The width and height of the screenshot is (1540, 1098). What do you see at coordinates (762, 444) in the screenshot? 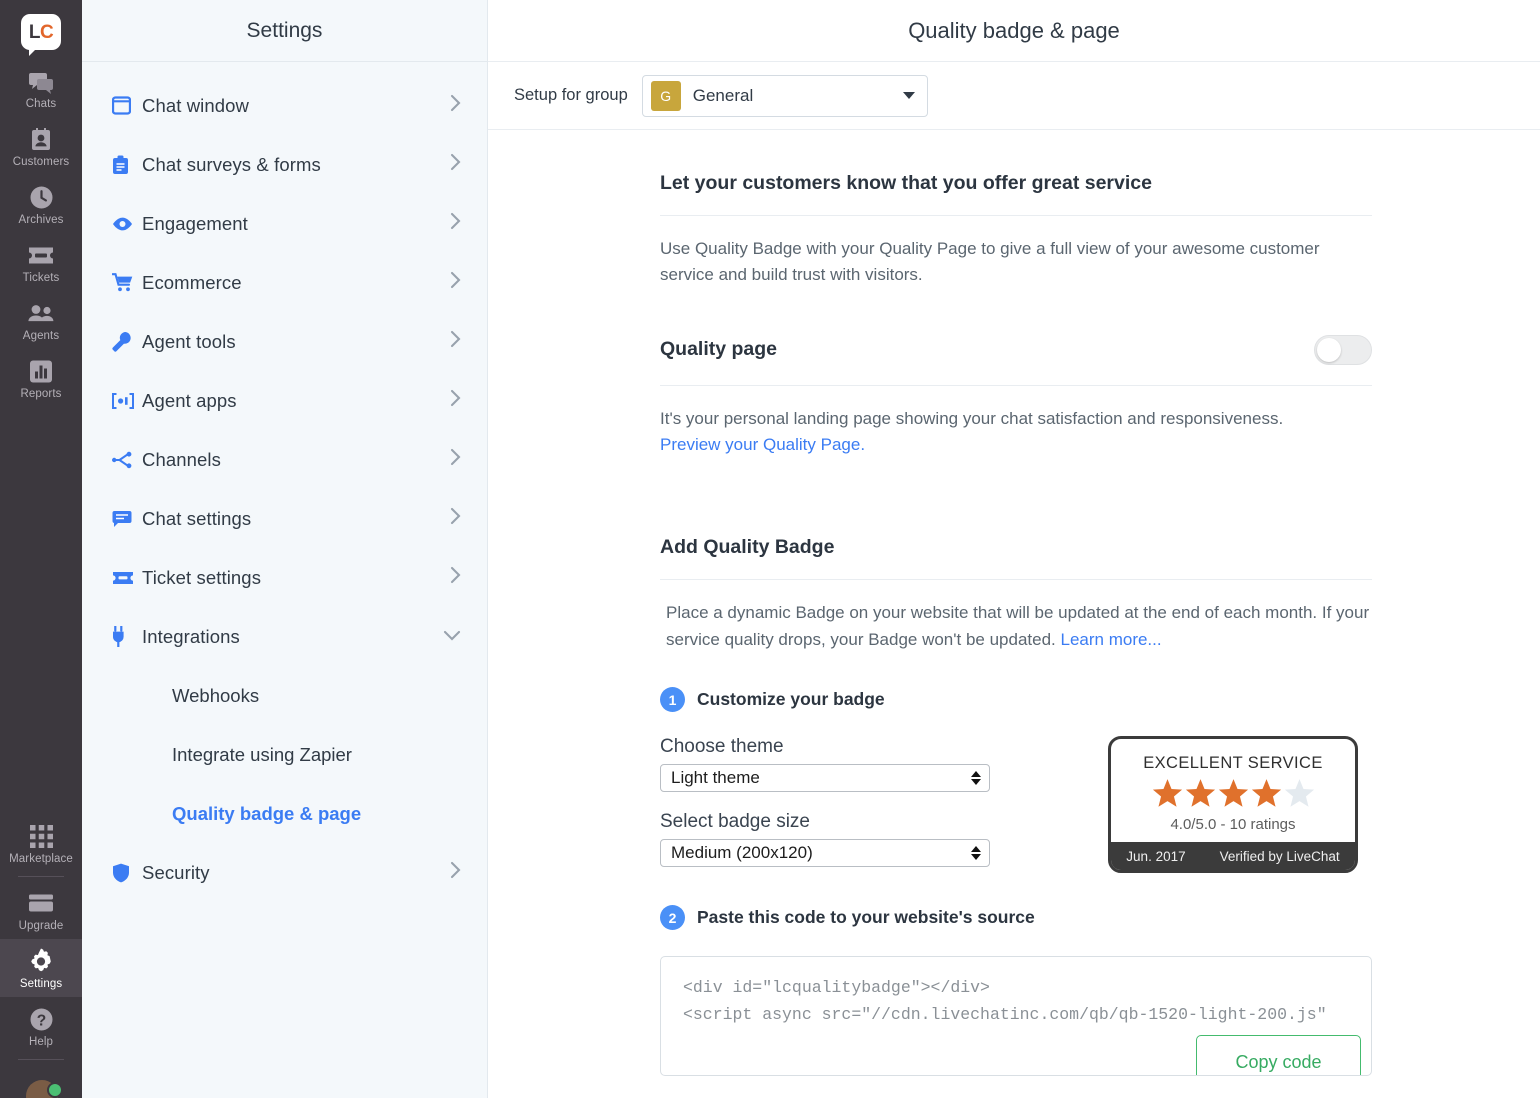
I see `preview-quality-page-link: Preview your Quality Page.` at bounding box center [762, 444].